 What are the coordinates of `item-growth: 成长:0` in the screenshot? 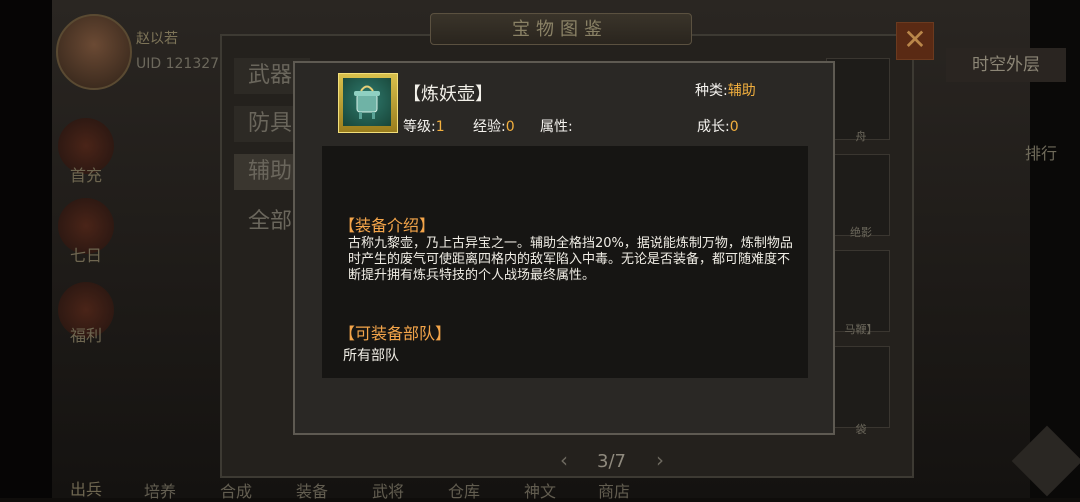 It's located at (718, 127).